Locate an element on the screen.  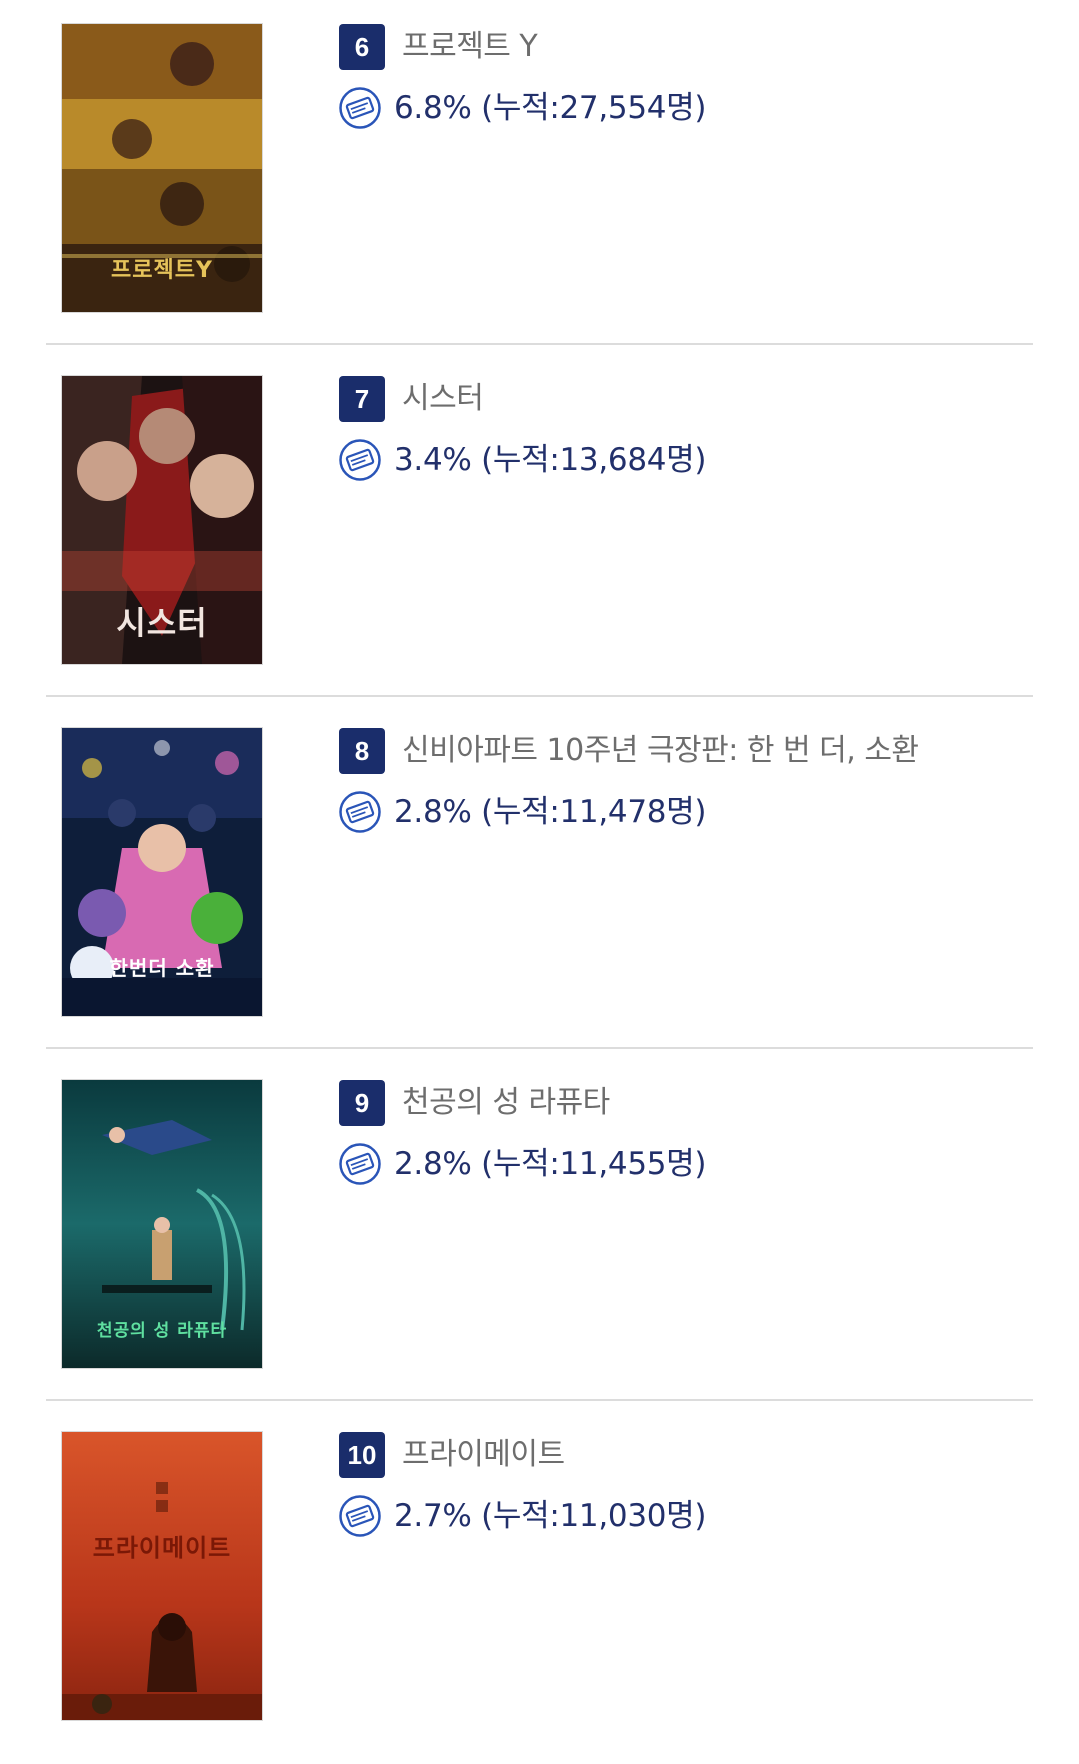
rank-badge: 7 is located at coordinates (362, 399).